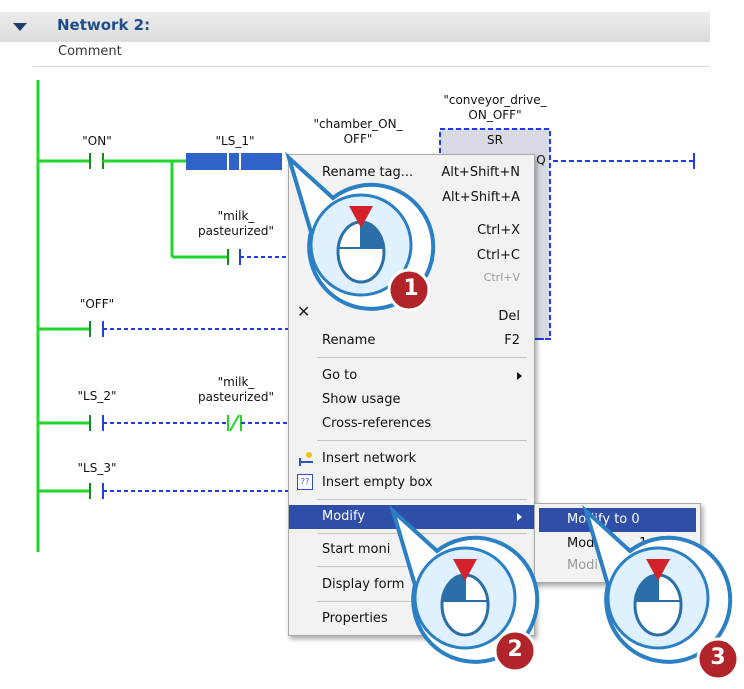 This screenshot has height=689, width=744. What do you see at coordinates (236, 382) in the screenshot?
I see `tag-milk-pasteurized-2-line1: "milk_` at bounding box center [236, 382].